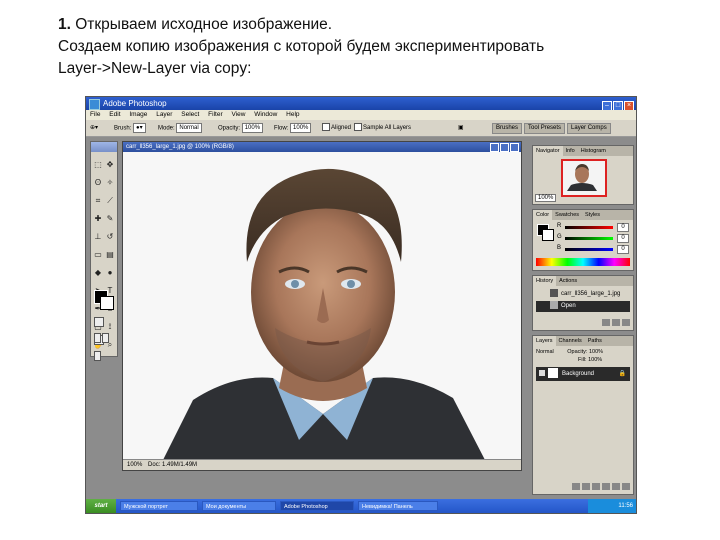  I want to click on gradient-tool-icon: ▤, so click(110, 255).